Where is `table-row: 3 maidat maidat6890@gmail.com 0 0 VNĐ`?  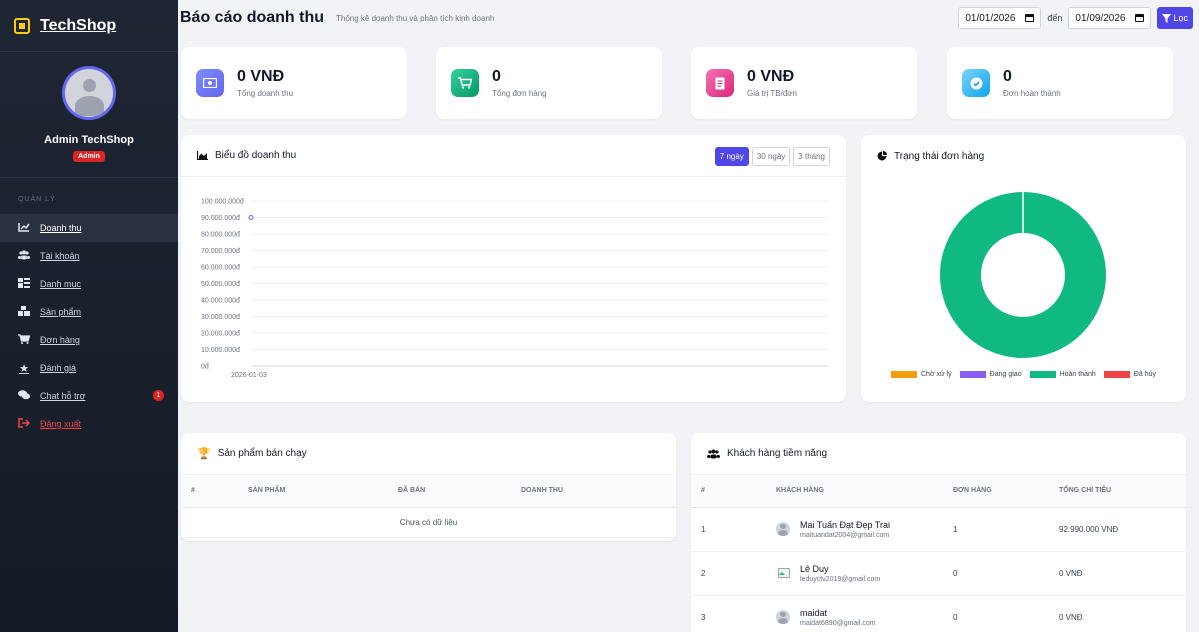
table-row: 3 maidat maidat6890@gmail.com 0 0 VNĐ is located at coordinates (938, 613).